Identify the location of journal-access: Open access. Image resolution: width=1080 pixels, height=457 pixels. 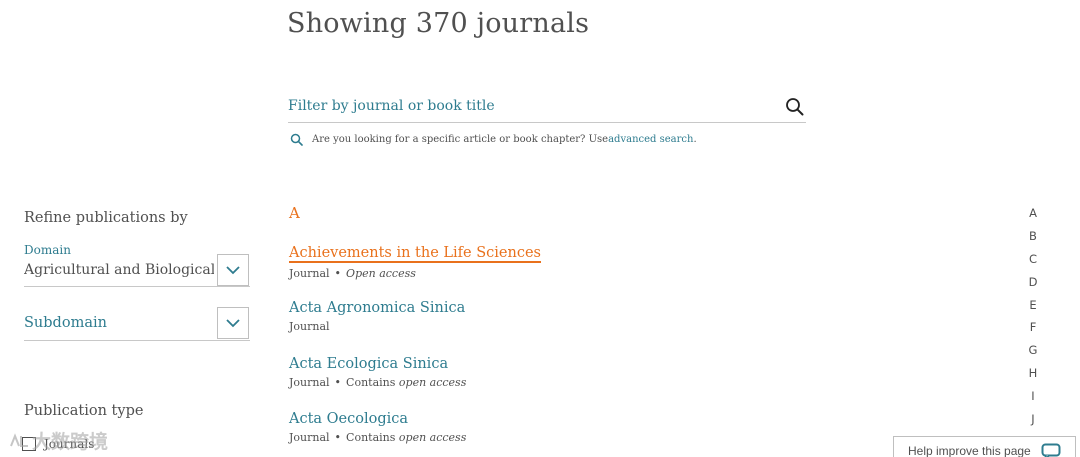
(381, 273).